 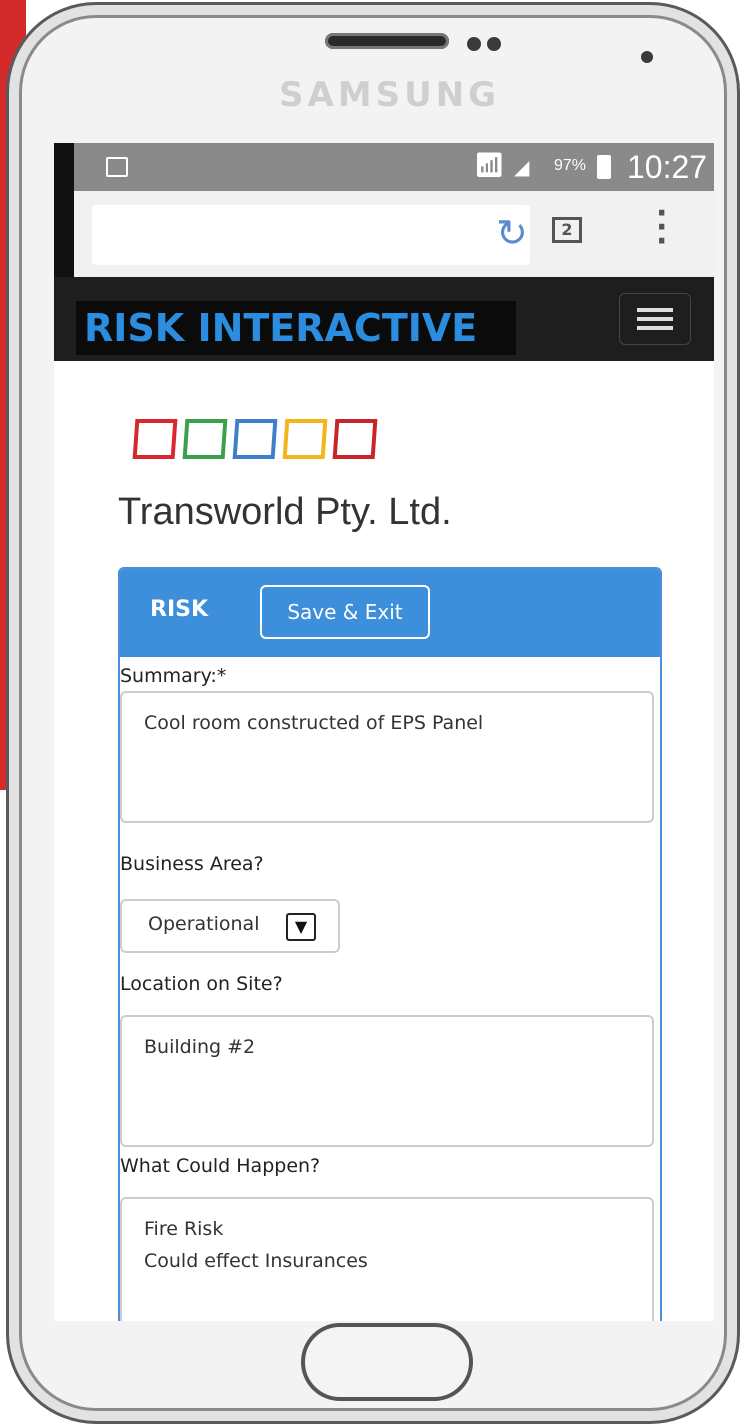 I want to click on what-could-happen-textarea: Fire Risk Could effect Insurances, so click(x=387, y=1259).